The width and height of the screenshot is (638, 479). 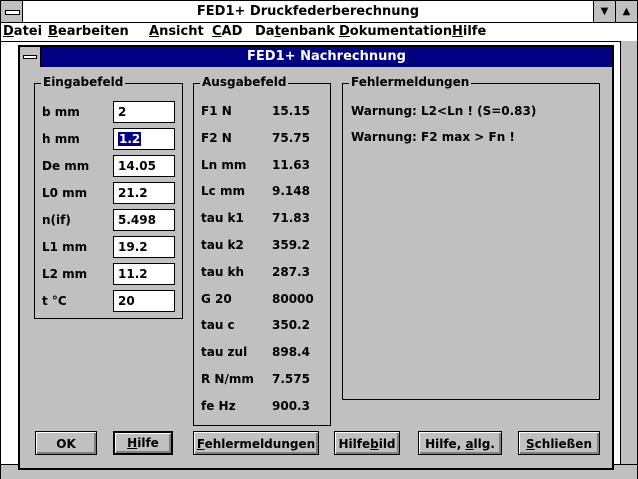 I want to click on warning-message: Warnung: F2 max > Fn !, so click(x=433, y=137).